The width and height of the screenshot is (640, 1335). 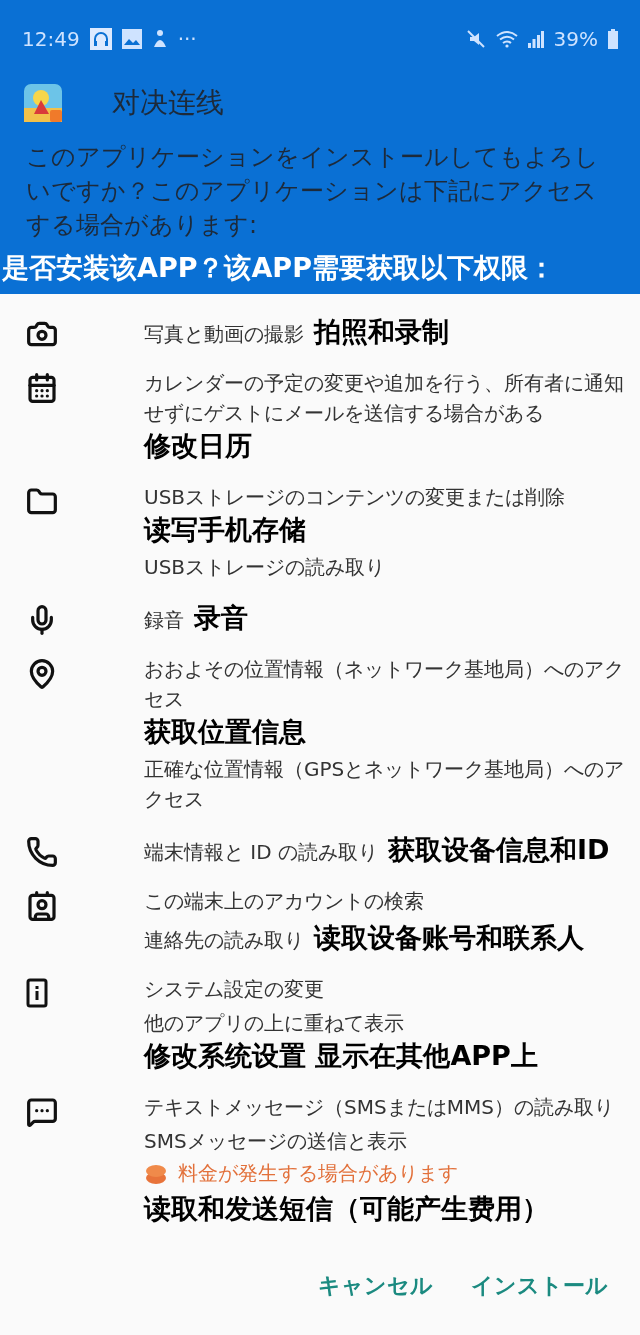 What do you see at coordinates (225, 530) in the screenshot?
I see `annotation-caption: 读写手机存储` at bounding box center [225, 530].